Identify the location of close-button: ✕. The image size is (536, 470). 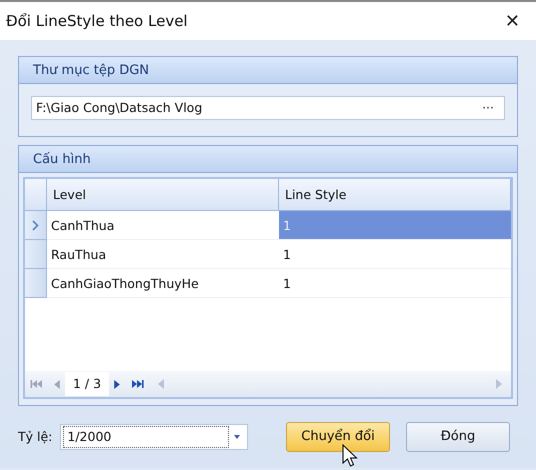
(512, 21).